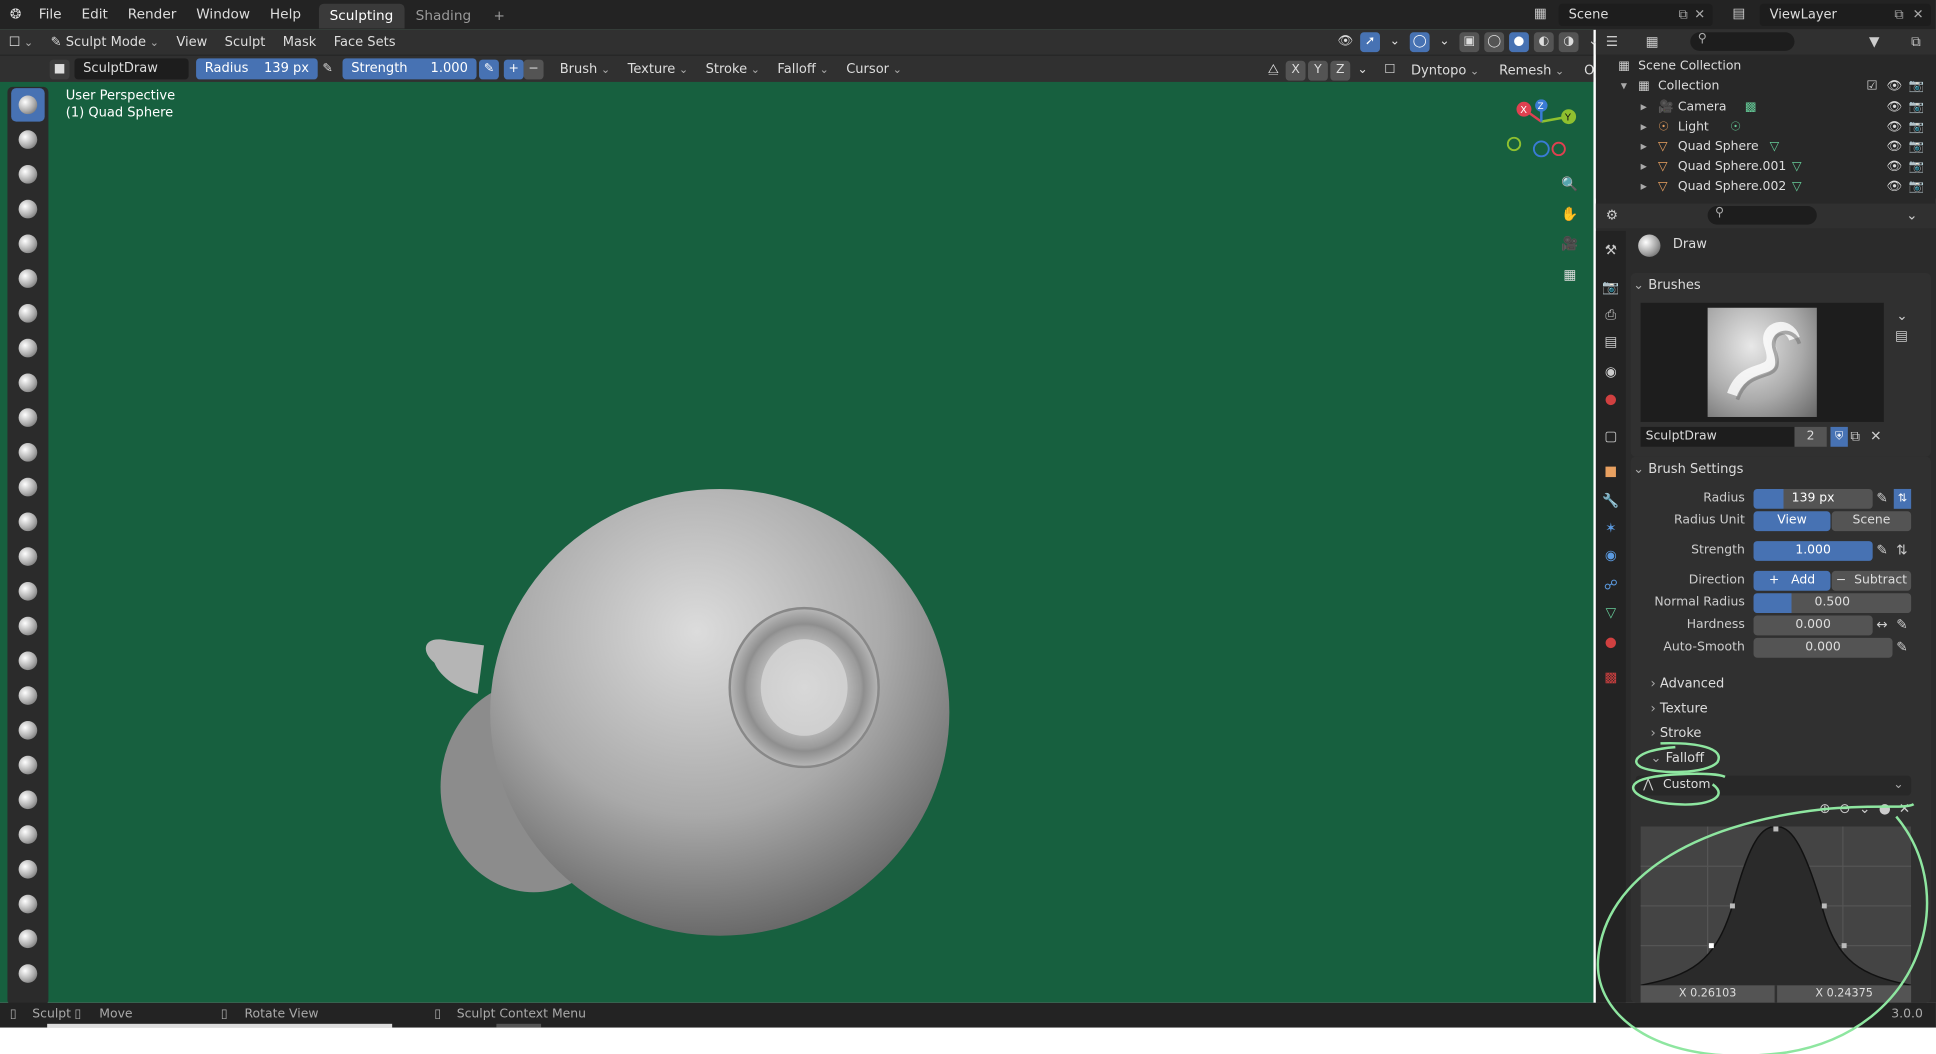 This screenshot has height=1054, width=1936. I want to click on brush-dropdown: Brush, so click(585, 68).